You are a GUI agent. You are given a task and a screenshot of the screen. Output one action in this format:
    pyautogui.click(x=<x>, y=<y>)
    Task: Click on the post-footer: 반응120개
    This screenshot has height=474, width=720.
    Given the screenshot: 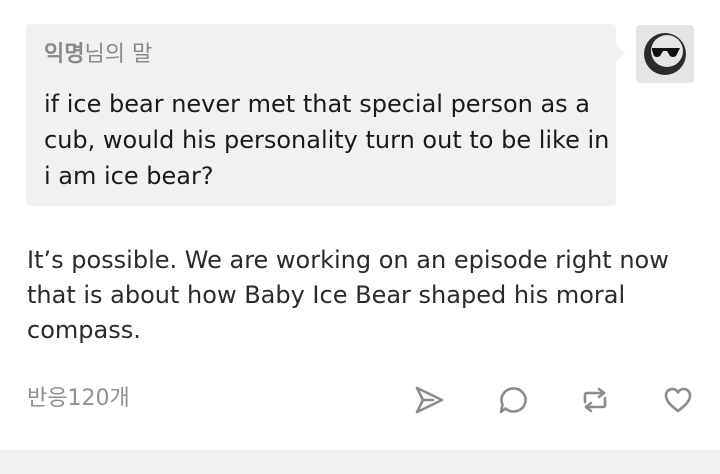 What is the action you would take?
    pyautogui.click(x=362, y=400)
    